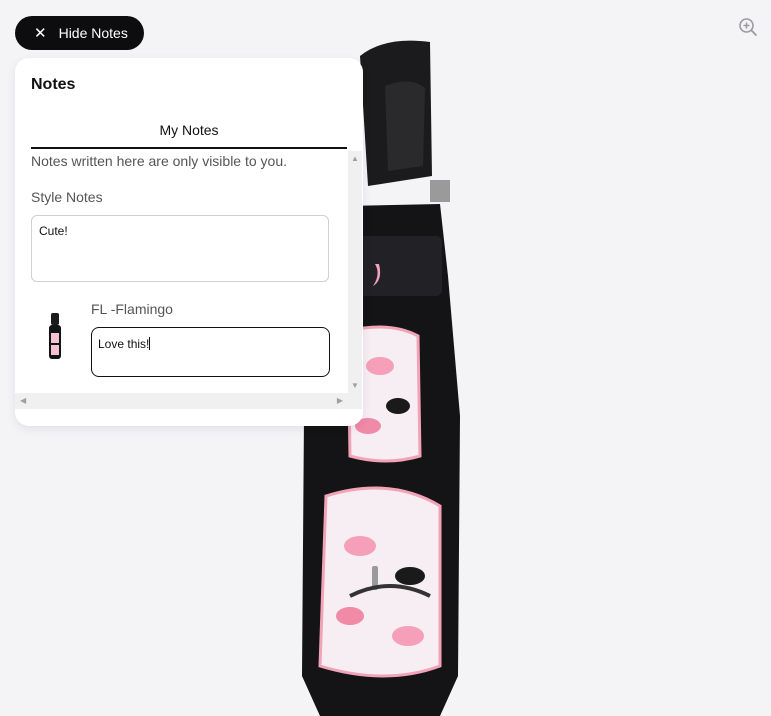 The width and height of the screenshot is (771, 716). I want to click on tab-my-notes: My Notes, so click(189, 132).